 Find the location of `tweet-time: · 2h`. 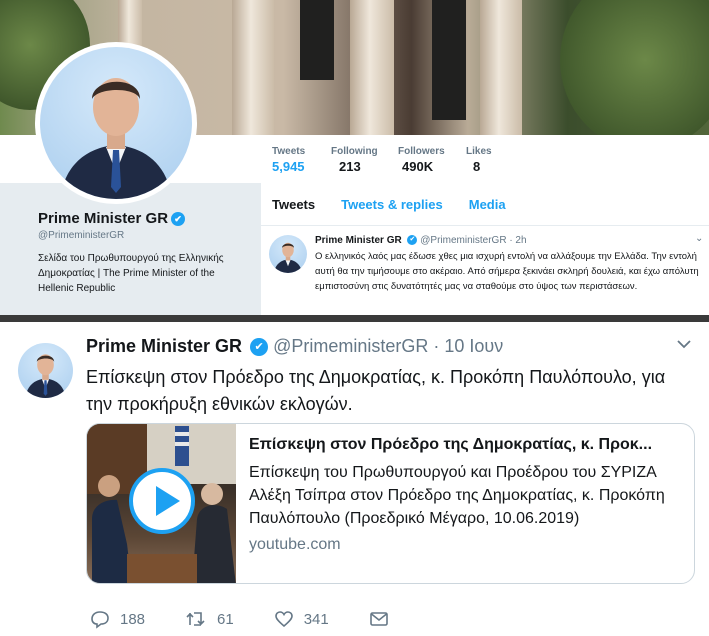

tweet-time: · 2h is located at coordinates (517, 240).